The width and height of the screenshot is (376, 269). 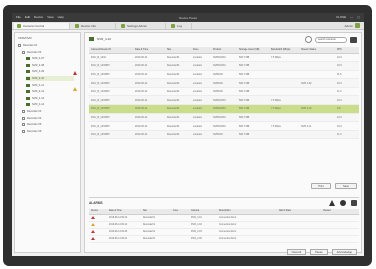 What do you see at coordinates (351, 17) in the screenshot?
I see `minimize-button: —` at bounding box center [351, 17].